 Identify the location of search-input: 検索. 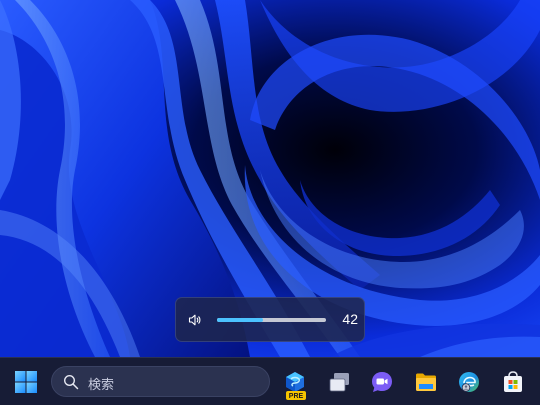
(160, 381).